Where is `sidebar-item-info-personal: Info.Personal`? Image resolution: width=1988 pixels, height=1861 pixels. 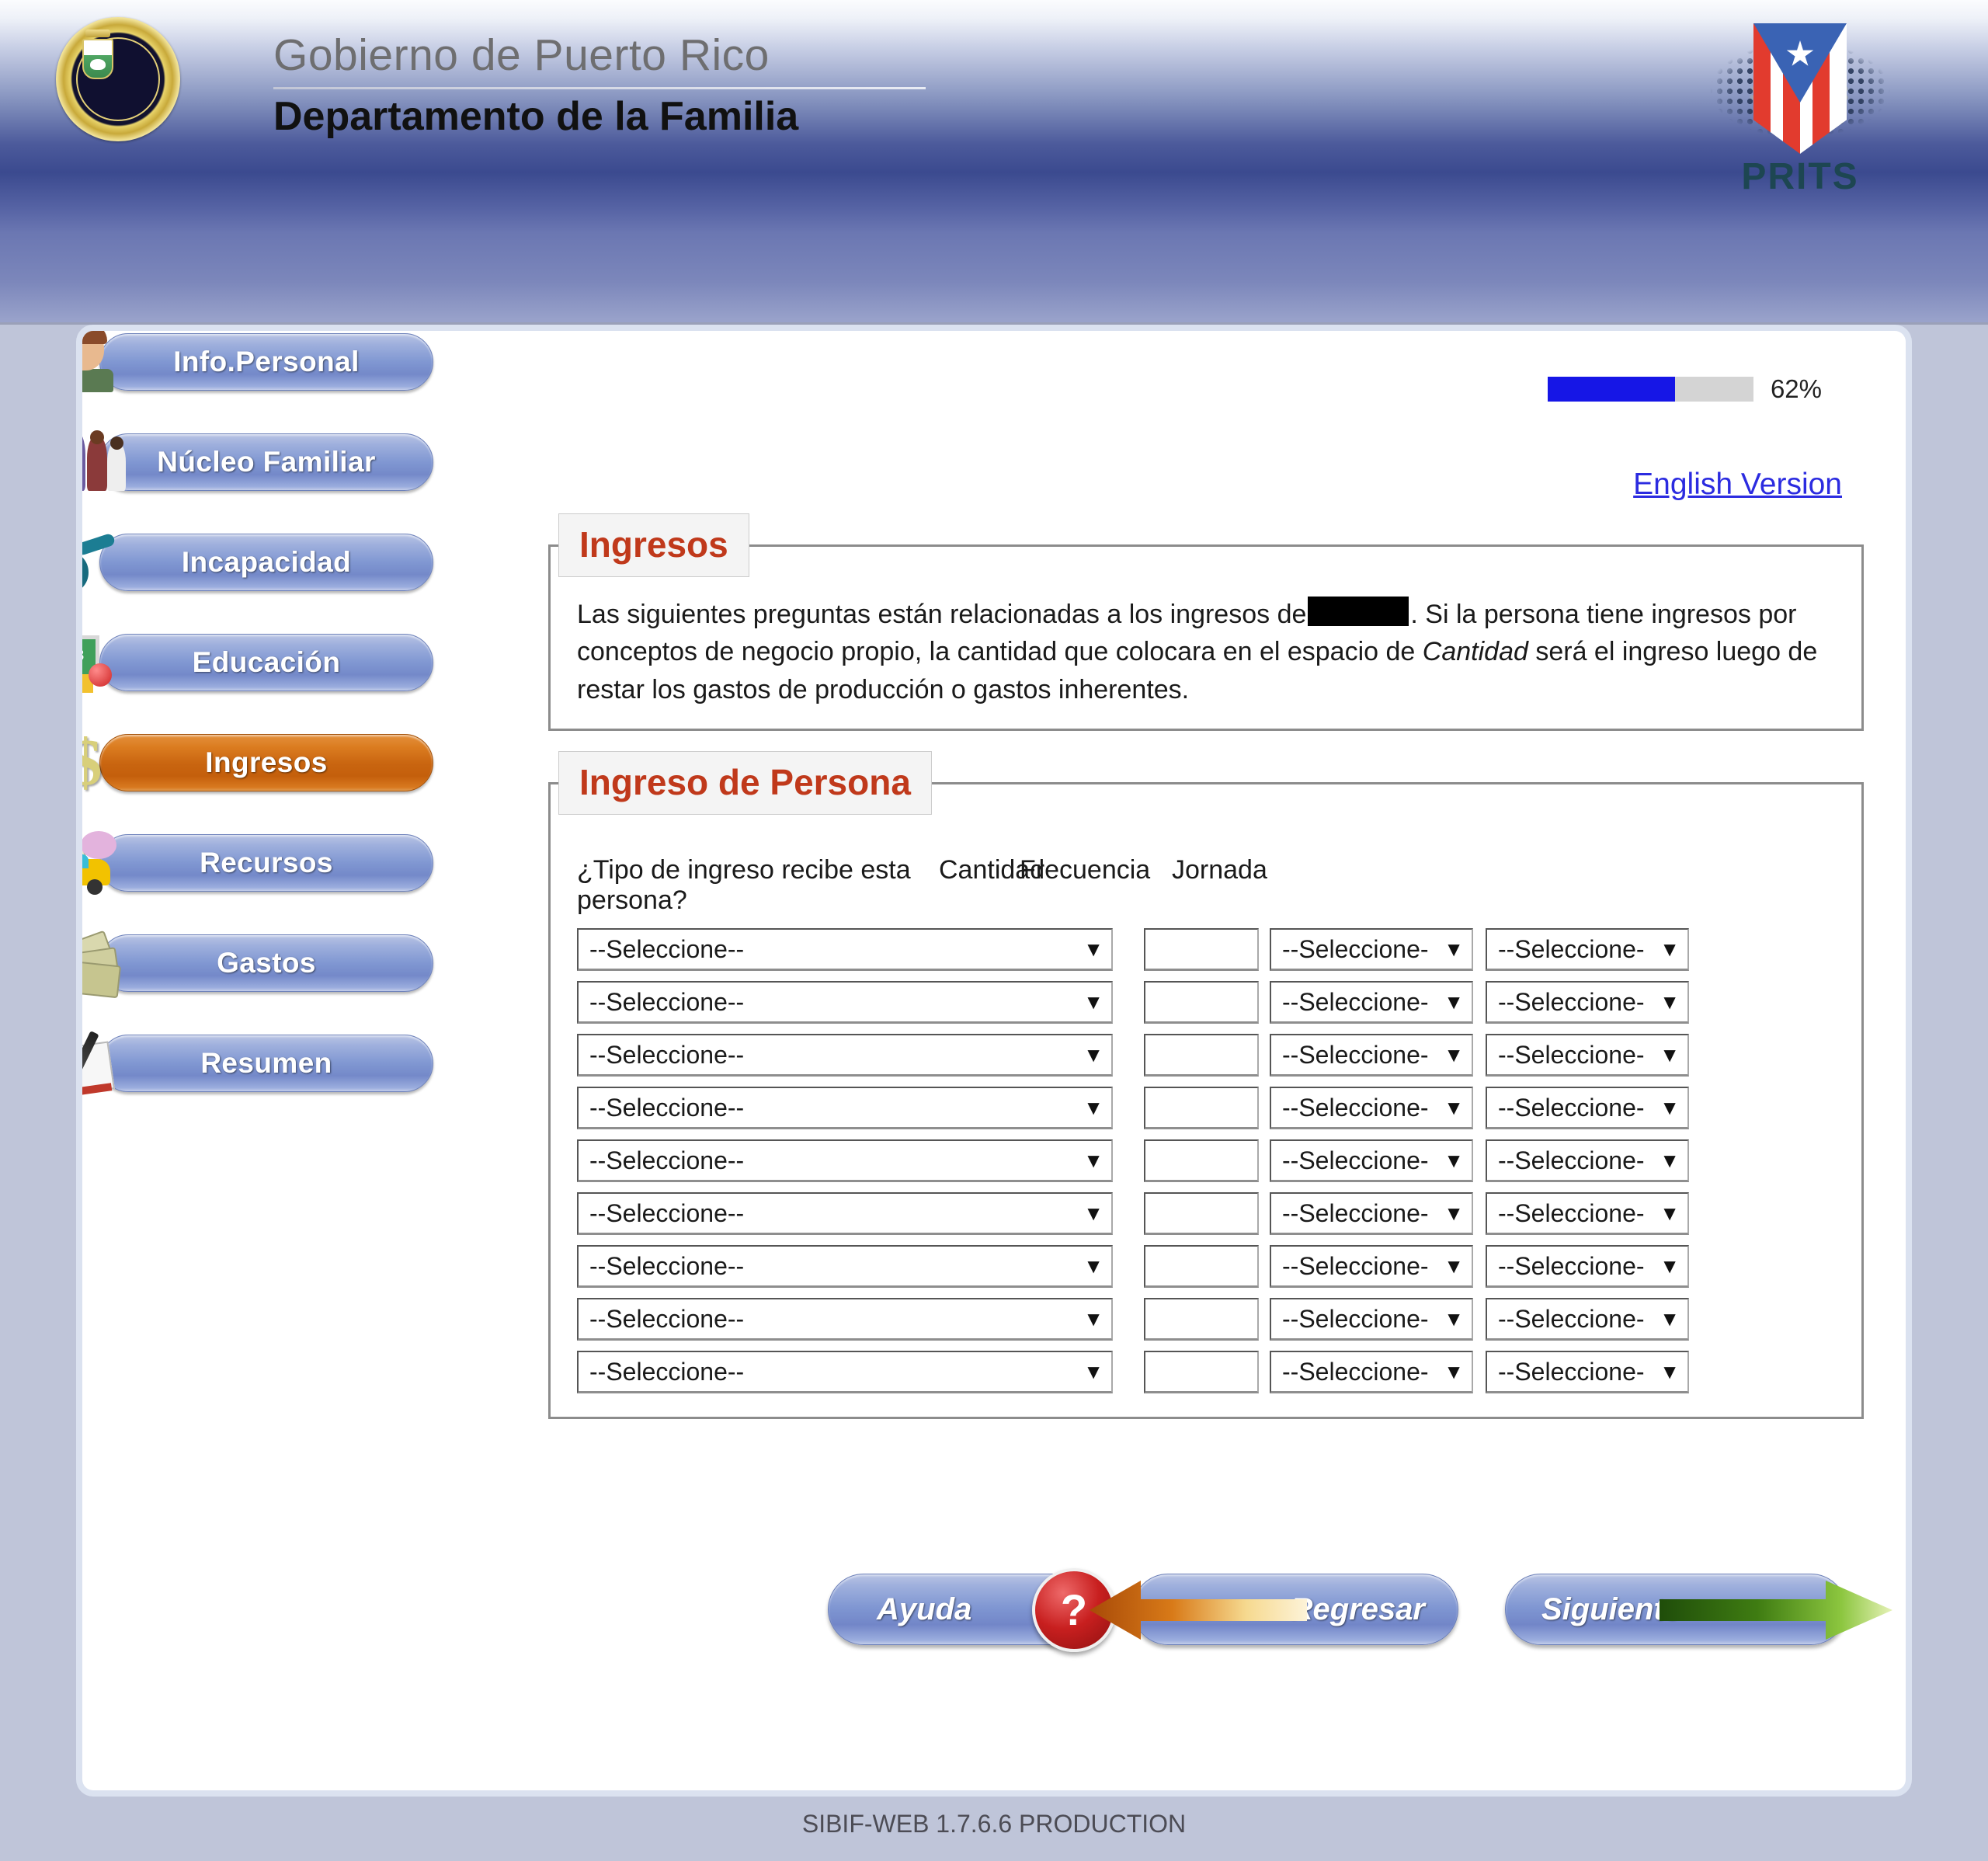
sidebar-item-info-personal: Info.Personal is located at coordinates (265, 361).